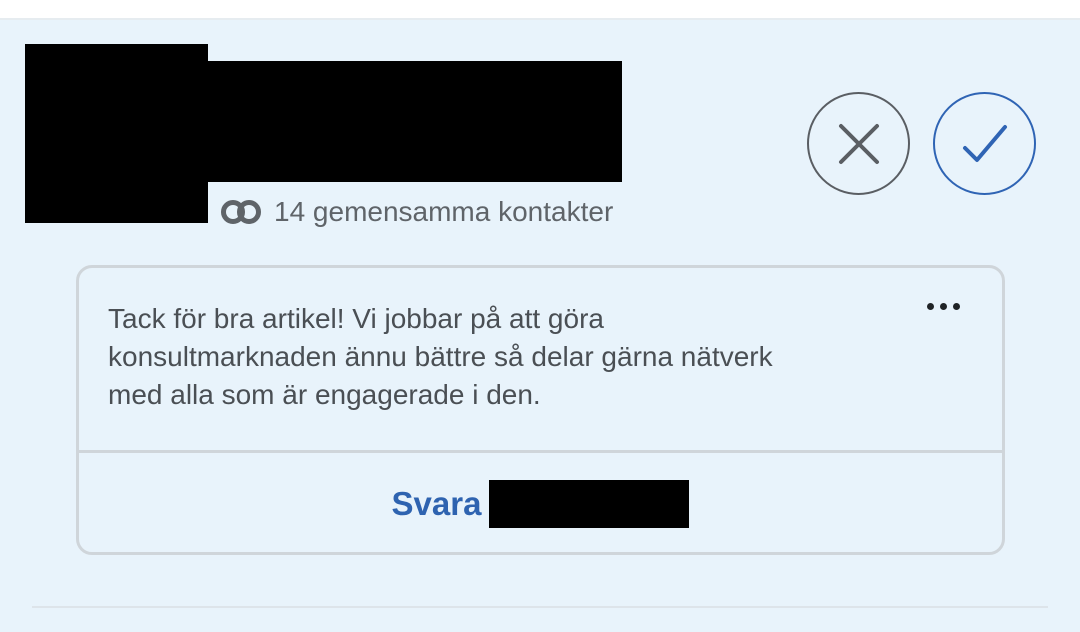  I want to click on more-options-button, so click(943, 306).